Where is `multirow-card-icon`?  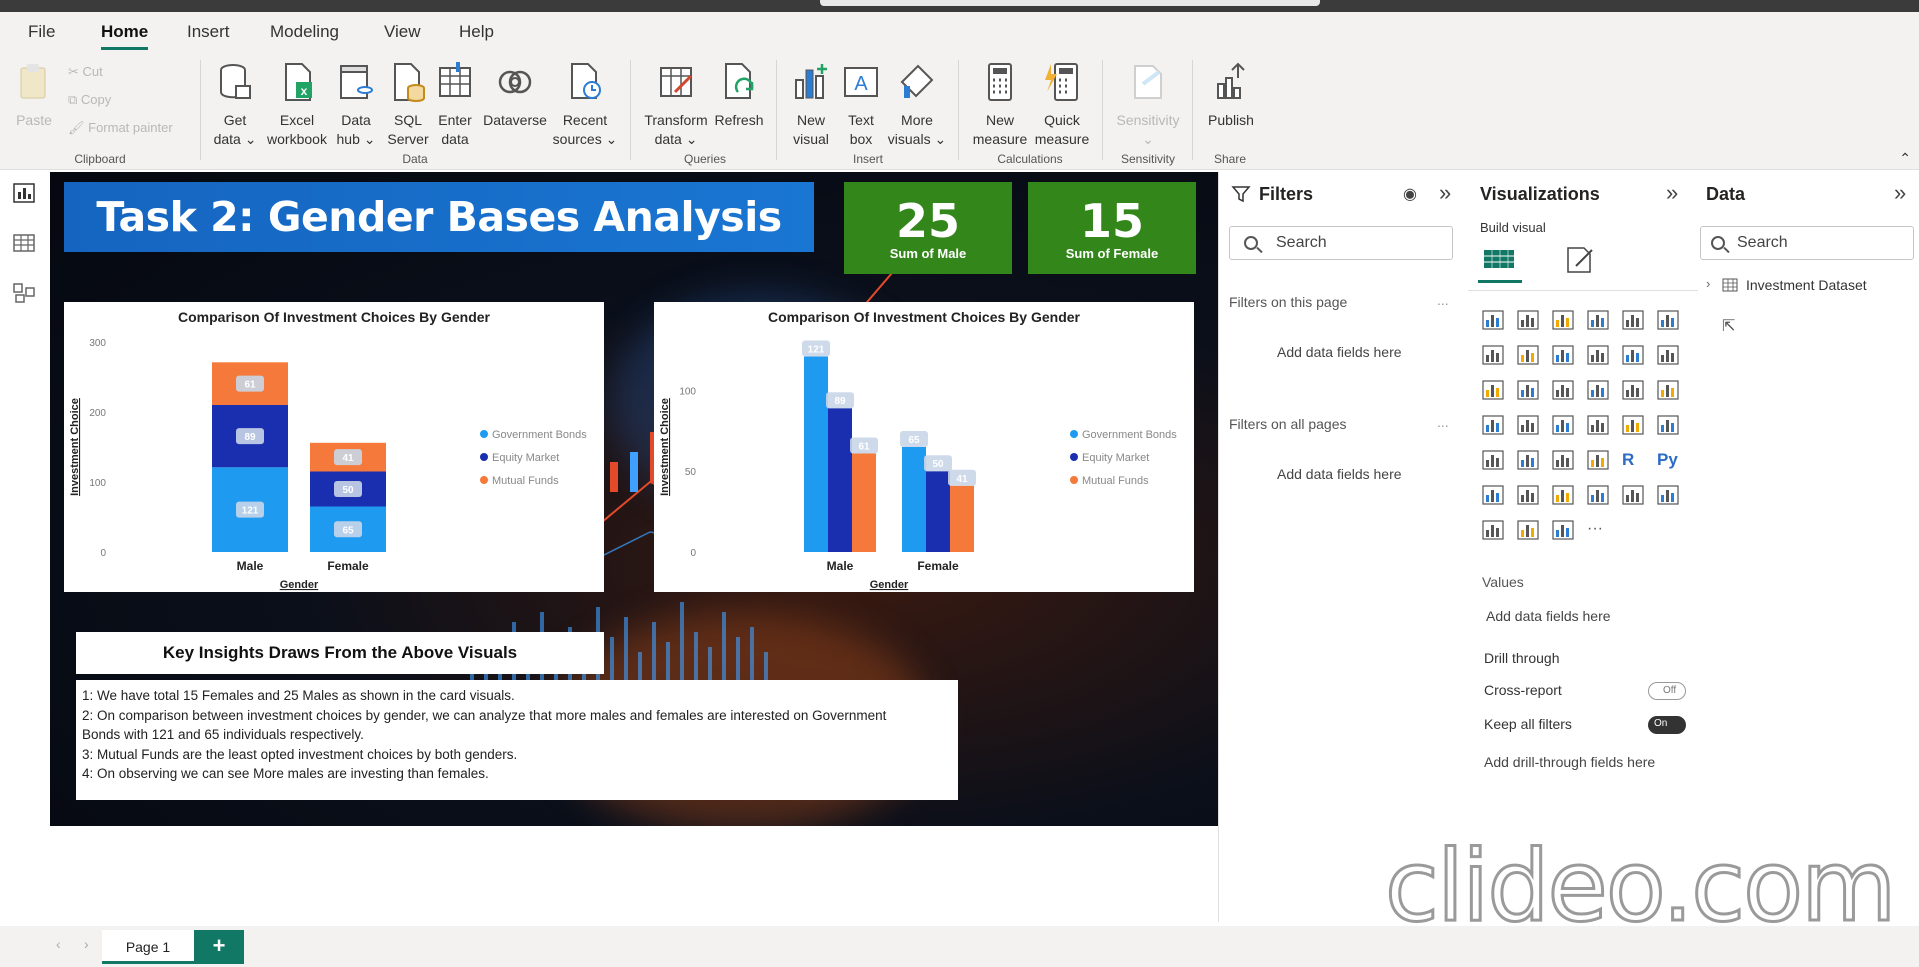 multirow-card-icon is located at coordinates (1668, 425).